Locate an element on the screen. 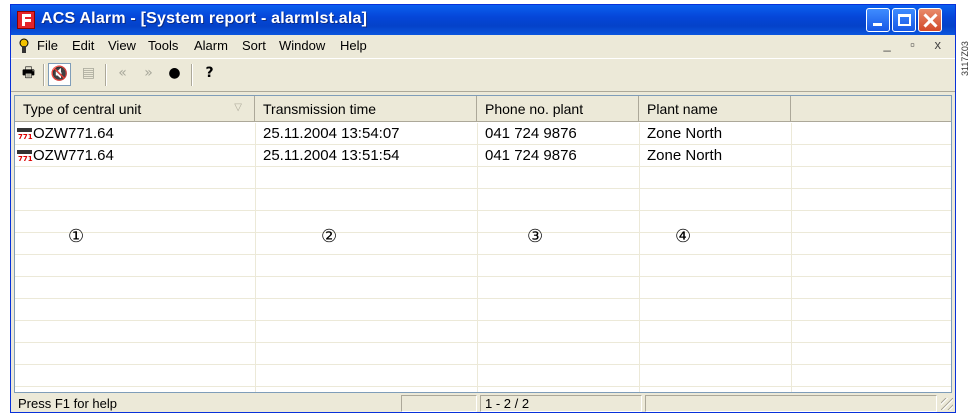 This screenshot has width=975, height=414. menu-tools: Tools is located at coordinates (163, 45).